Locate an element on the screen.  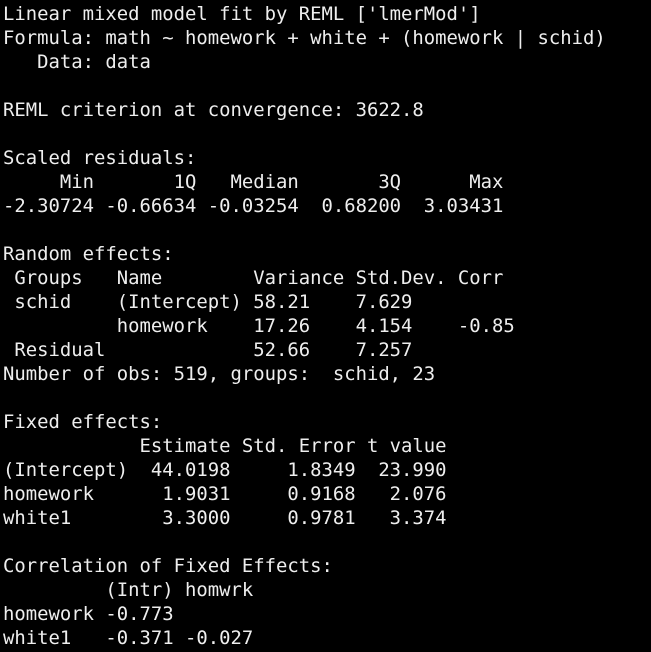
random-effects-row-homework: homework 17.26 4.154 -0.85 is located at coordinates (259, 326).